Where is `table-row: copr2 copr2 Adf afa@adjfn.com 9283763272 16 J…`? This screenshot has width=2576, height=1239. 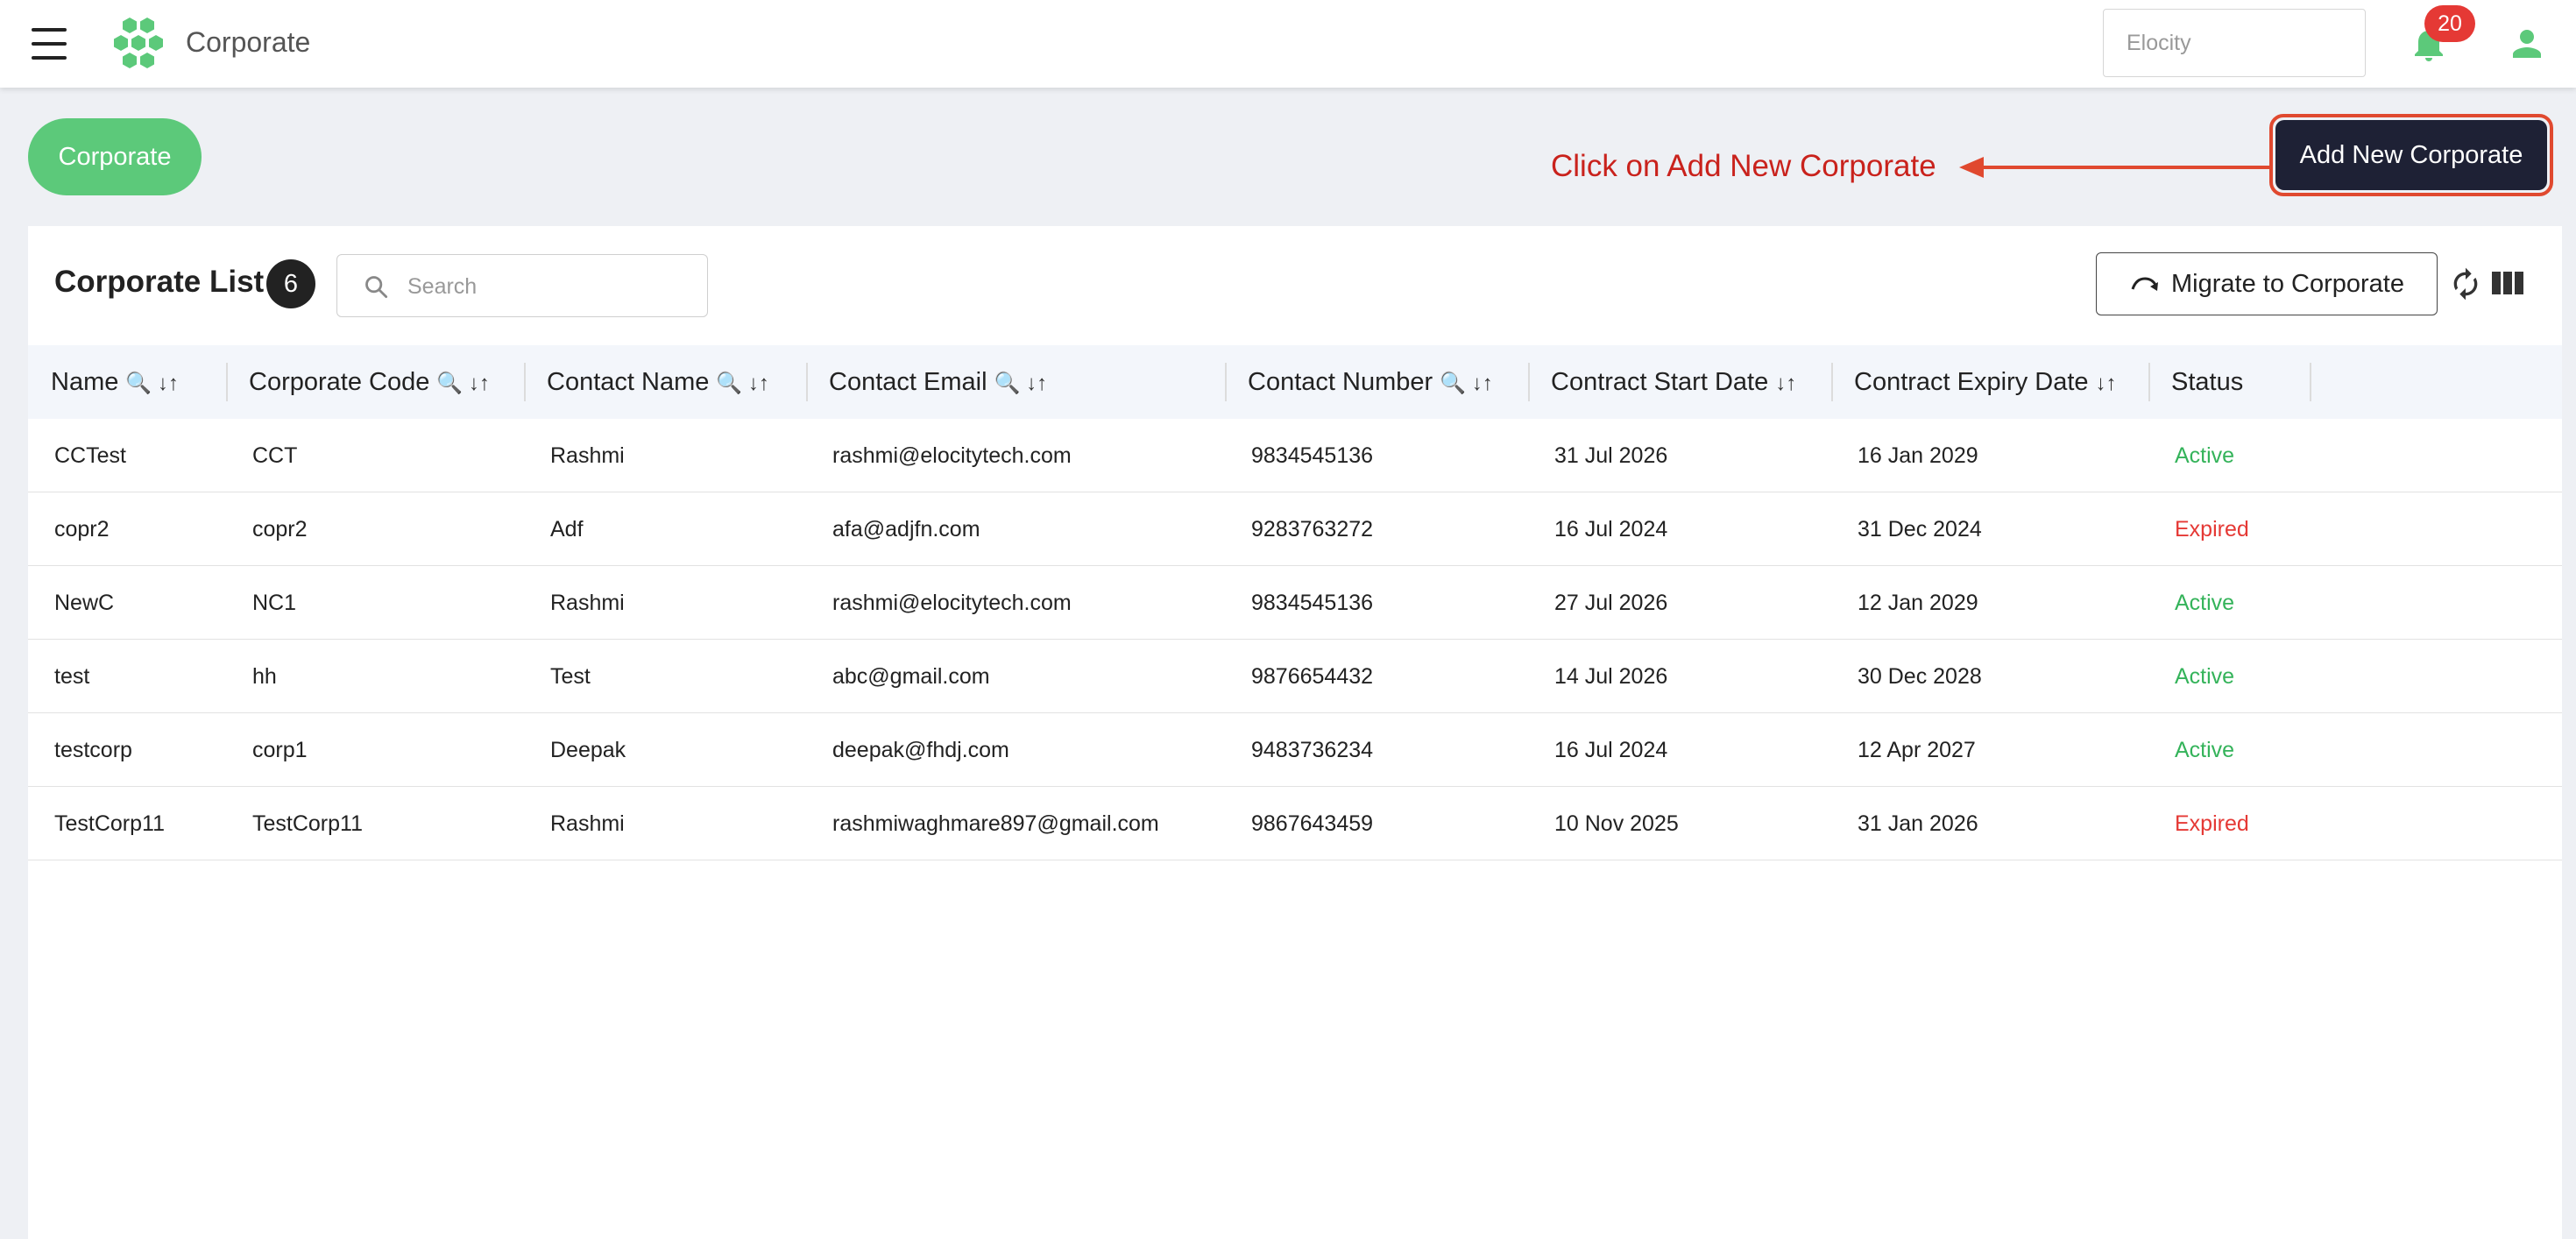
table-row: copr2 copr2 Adf afa@adjfn.com 9283763272 16 J… is located at coordinates (1295, 529).